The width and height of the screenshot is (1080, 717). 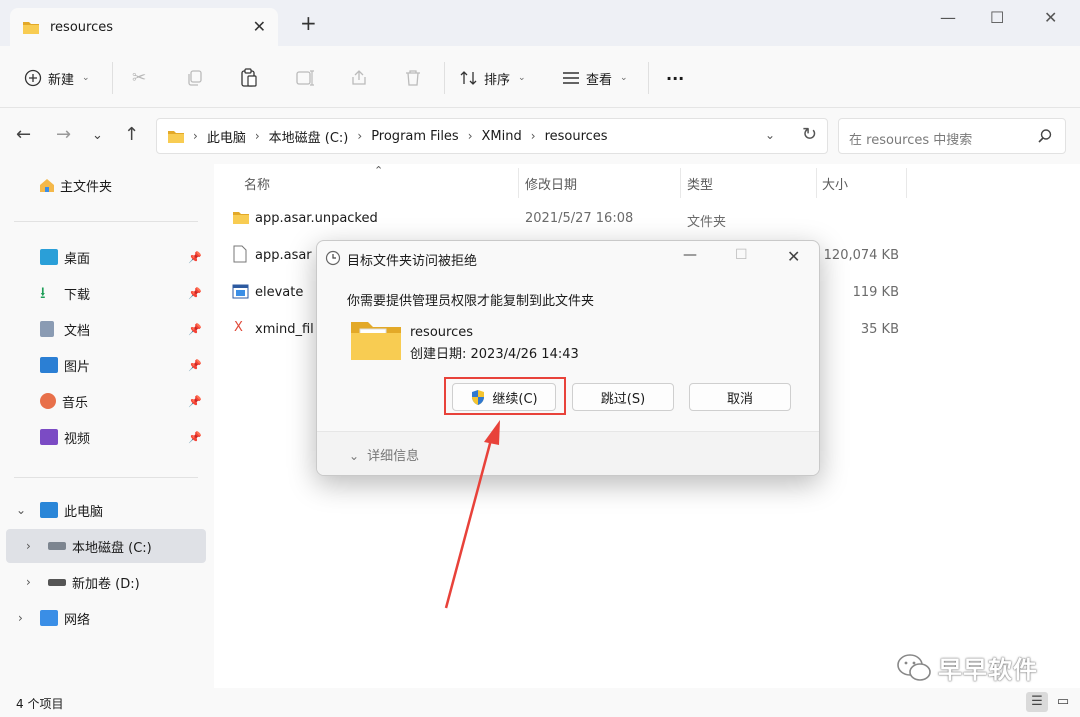 What do you see at coordinates (835, 183) in the screenshot?
I see `column-header-size: 大小` at bounding box center [835, 183].